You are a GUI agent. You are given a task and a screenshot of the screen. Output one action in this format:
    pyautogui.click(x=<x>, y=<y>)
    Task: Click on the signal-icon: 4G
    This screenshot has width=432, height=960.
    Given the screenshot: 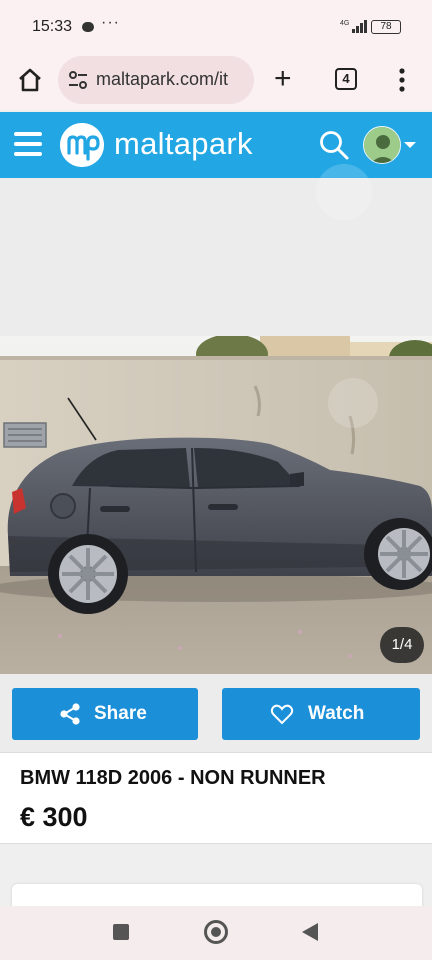 What is the action you would take?
    pyautogui.click(x=353, y=26)
    